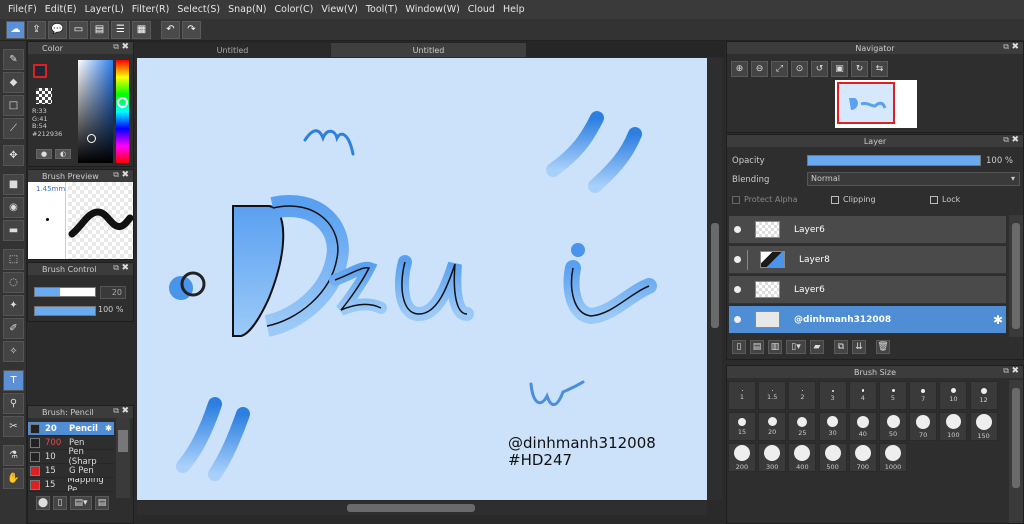  What do you see at coordinates (832, 395) in the screenshot?
I see `brush-size-preset: 3` at bounding box center [832, 395].